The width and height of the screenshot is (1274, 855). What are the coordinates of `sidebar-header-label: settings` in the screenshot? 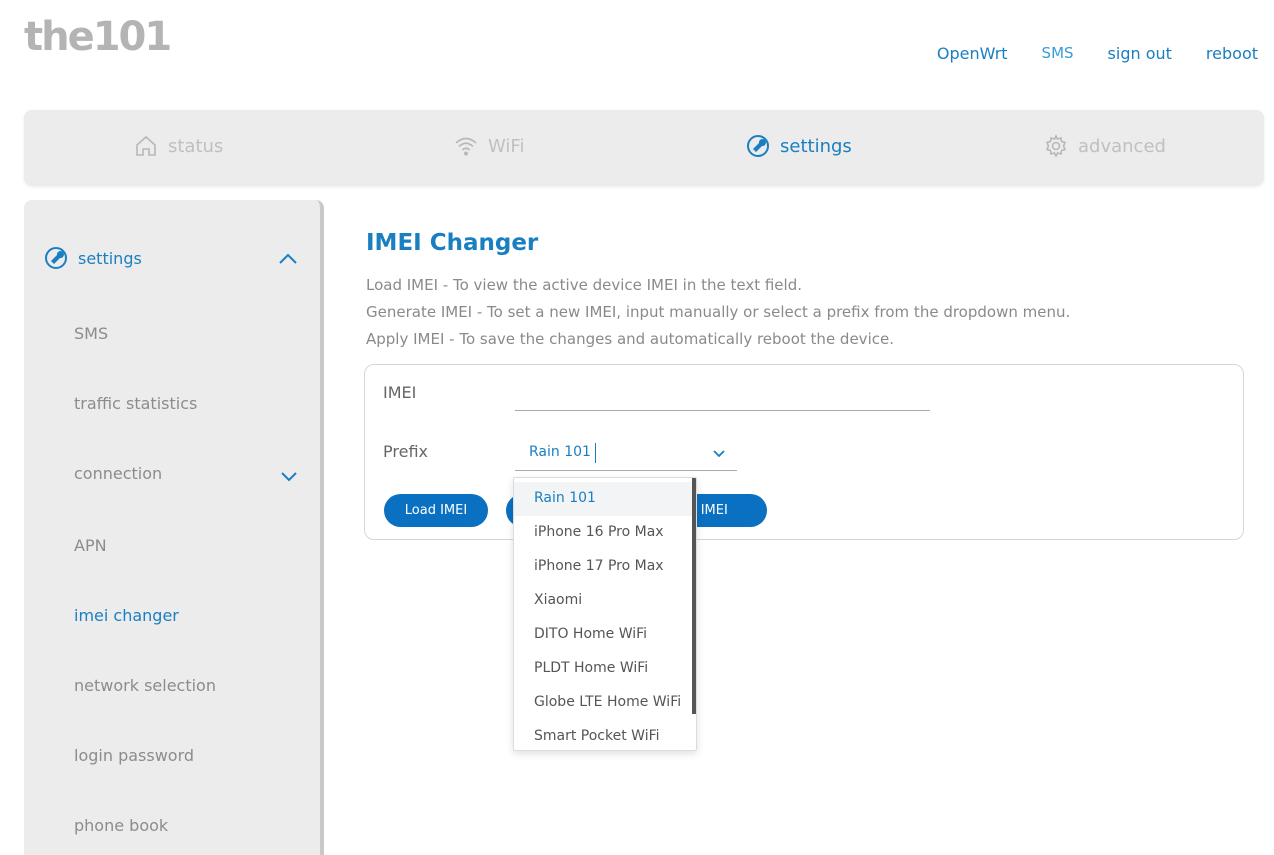 It's located at (110, 258).